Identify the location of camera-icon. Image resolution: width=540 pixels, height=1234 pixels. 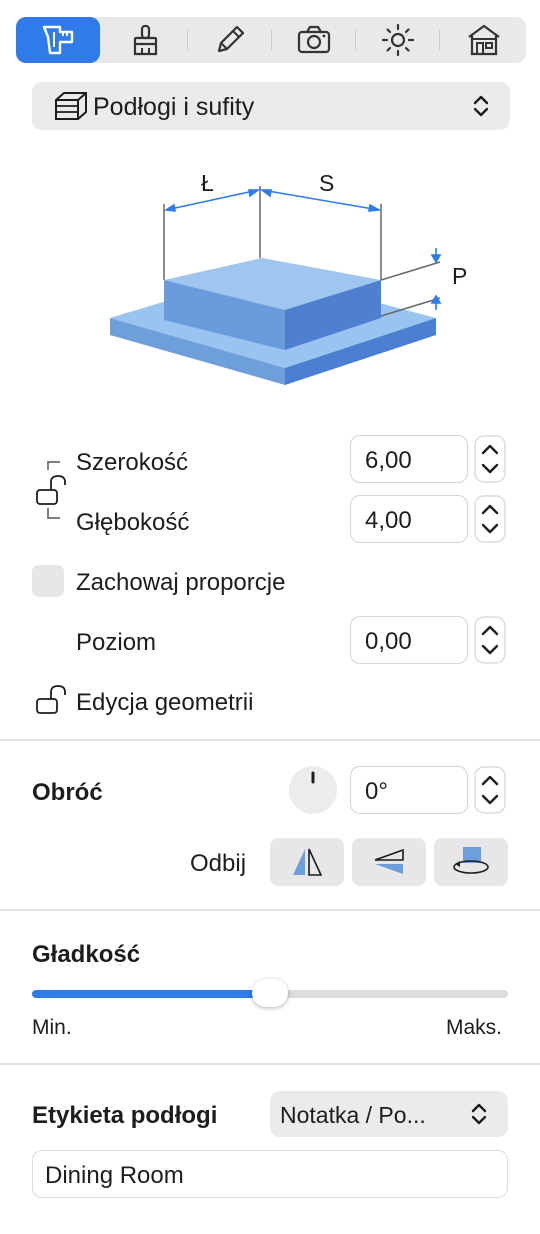
(314, 40).